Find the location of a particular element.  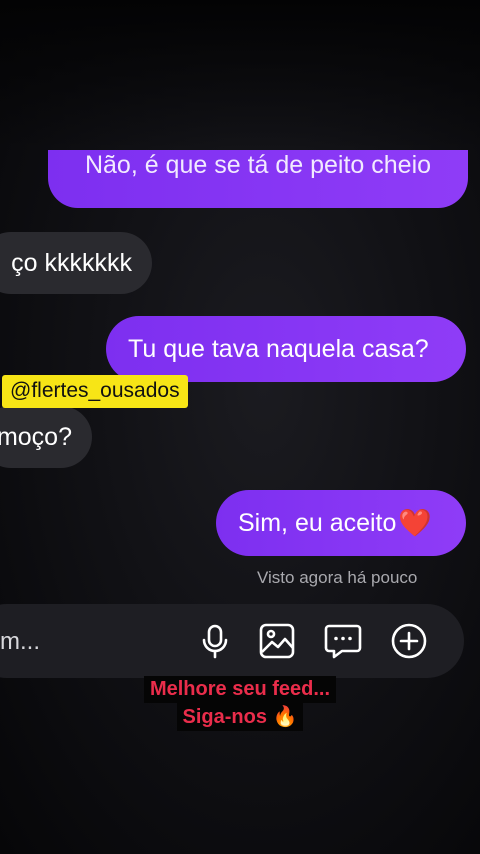

microphone-icon is located at coordinates (215, 641).